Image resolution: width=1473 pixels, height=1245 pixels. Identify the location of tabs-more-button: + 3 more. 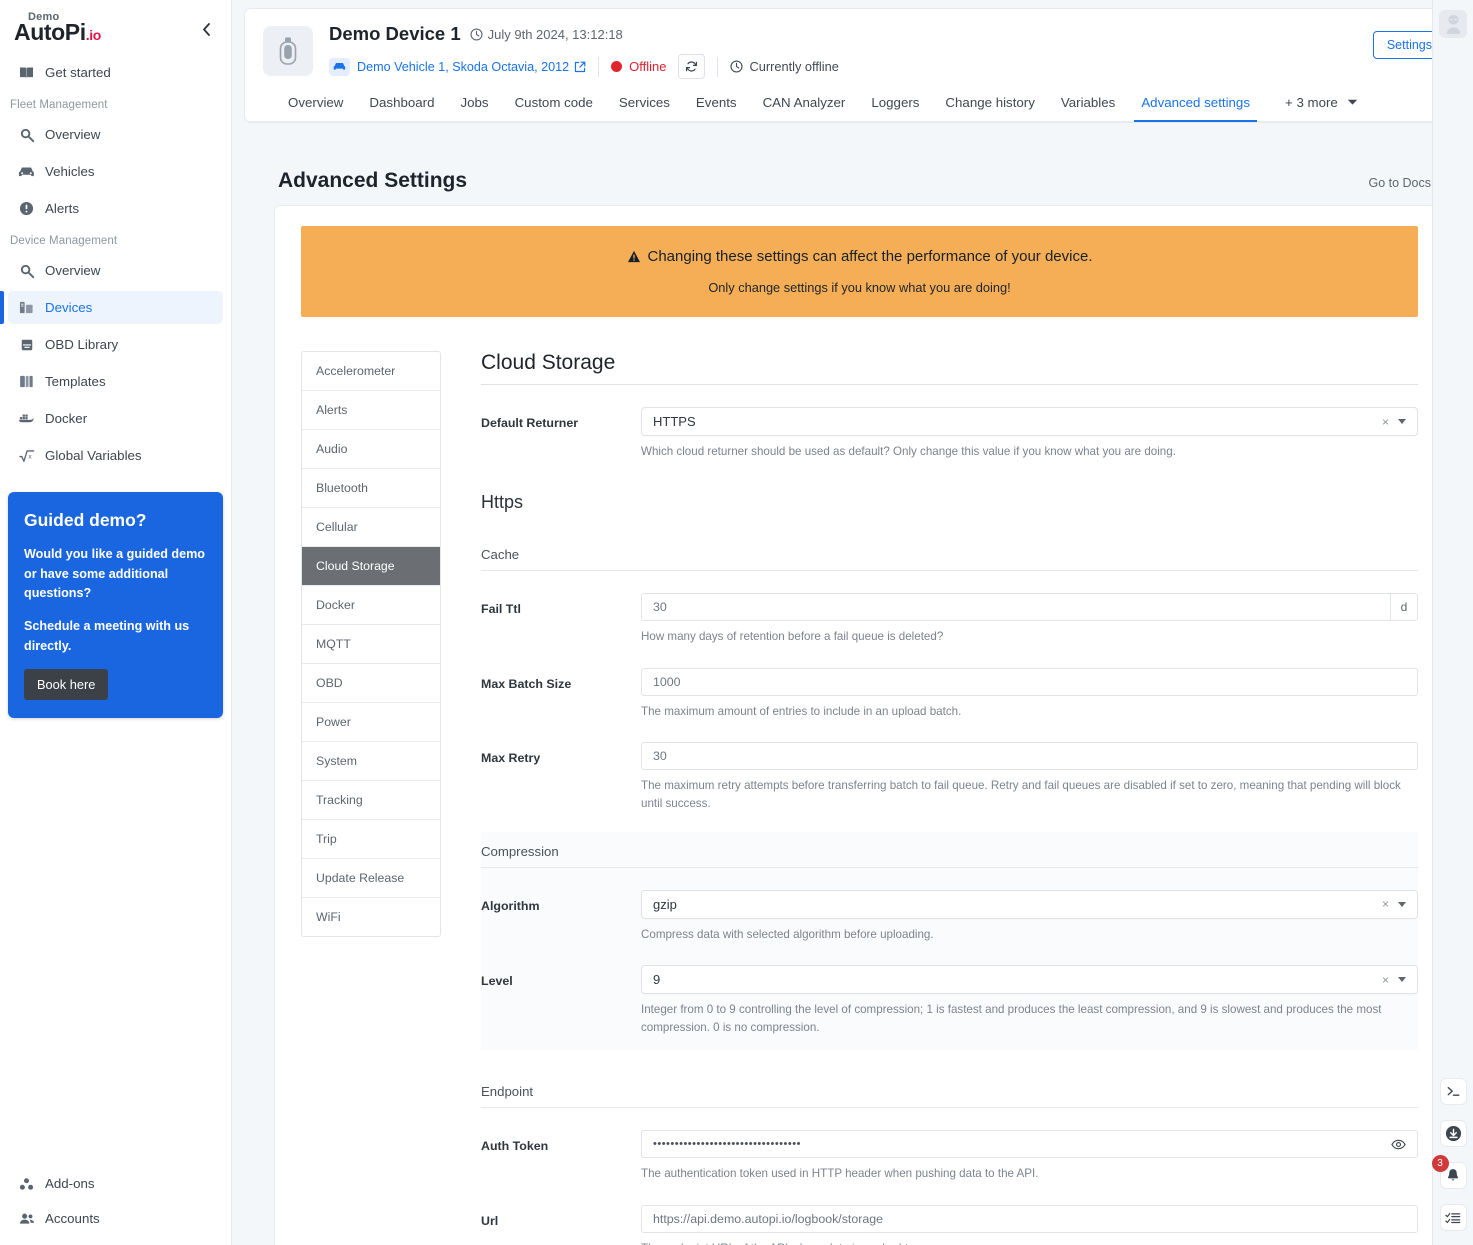
(1315, 105).